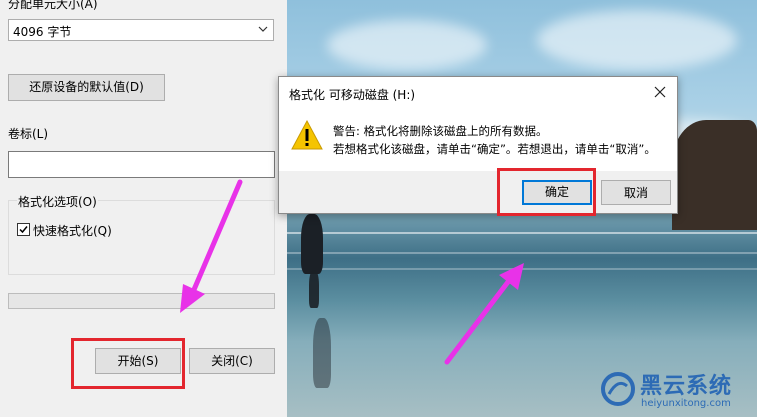  Describe the element at coordinates (211, 246) in the screenshot. I see `arrow-to-start-icon` at that location.